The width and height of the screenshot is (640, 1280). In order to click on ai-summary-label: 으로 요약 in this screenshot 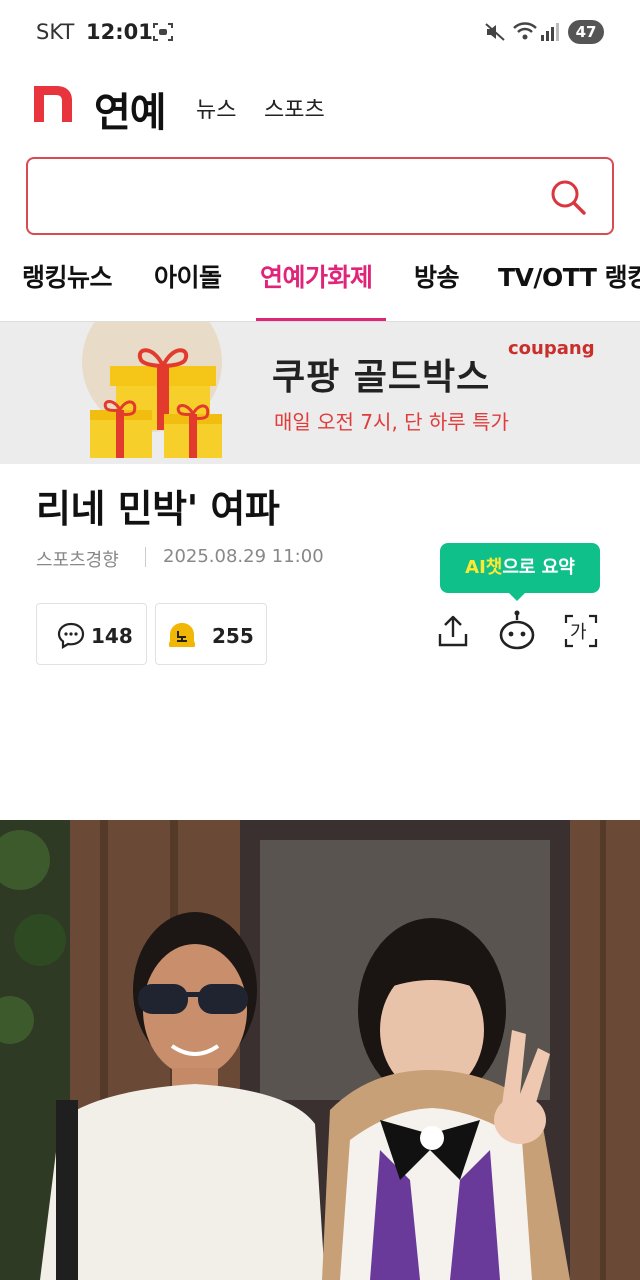, I will do `click(538, 567)`.